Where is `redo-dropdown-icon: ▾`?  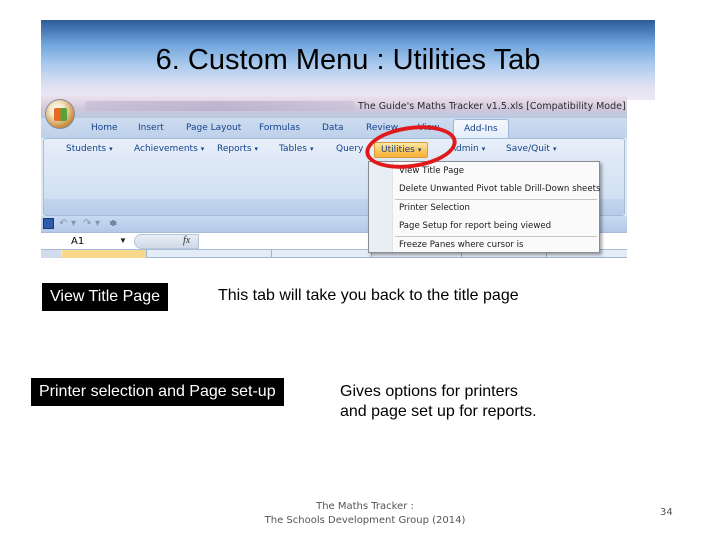
redo-dropdown-icon: ▾ is located at coordinates (97, 223).